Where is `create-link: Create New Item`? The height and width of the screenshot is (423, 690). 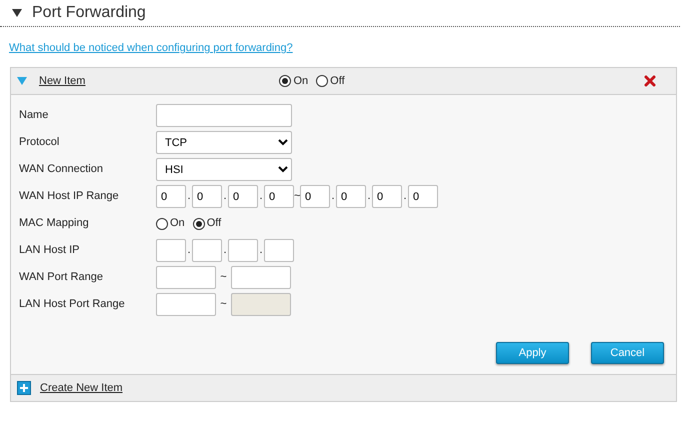
create-link: Create New Item is located at coordinates (81, 388).